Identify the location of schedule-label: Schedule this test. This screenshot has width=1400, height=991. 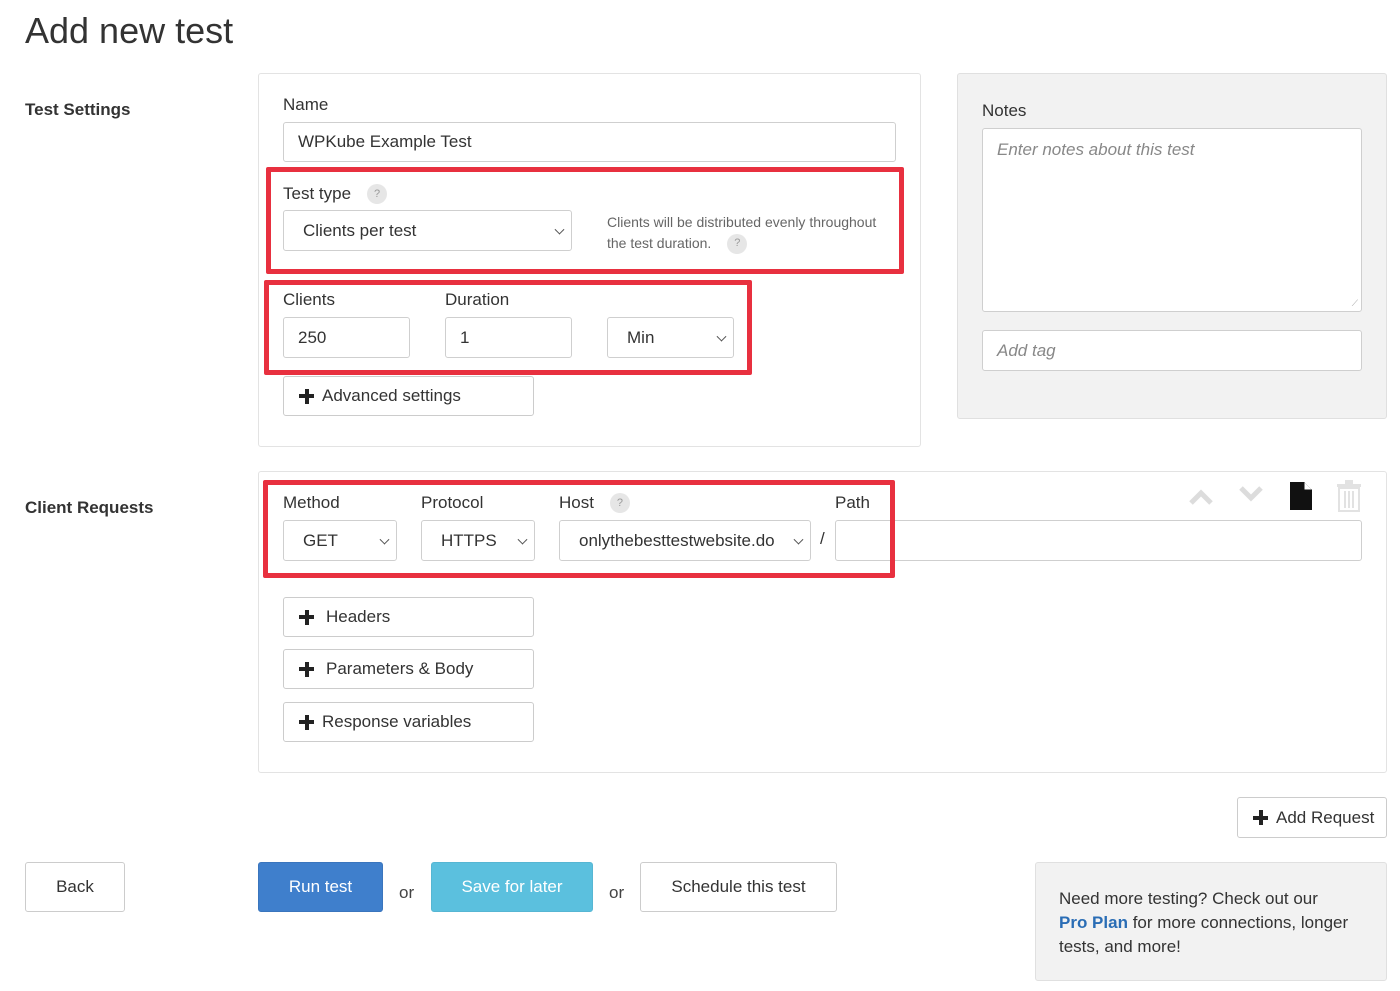
(738, 886).